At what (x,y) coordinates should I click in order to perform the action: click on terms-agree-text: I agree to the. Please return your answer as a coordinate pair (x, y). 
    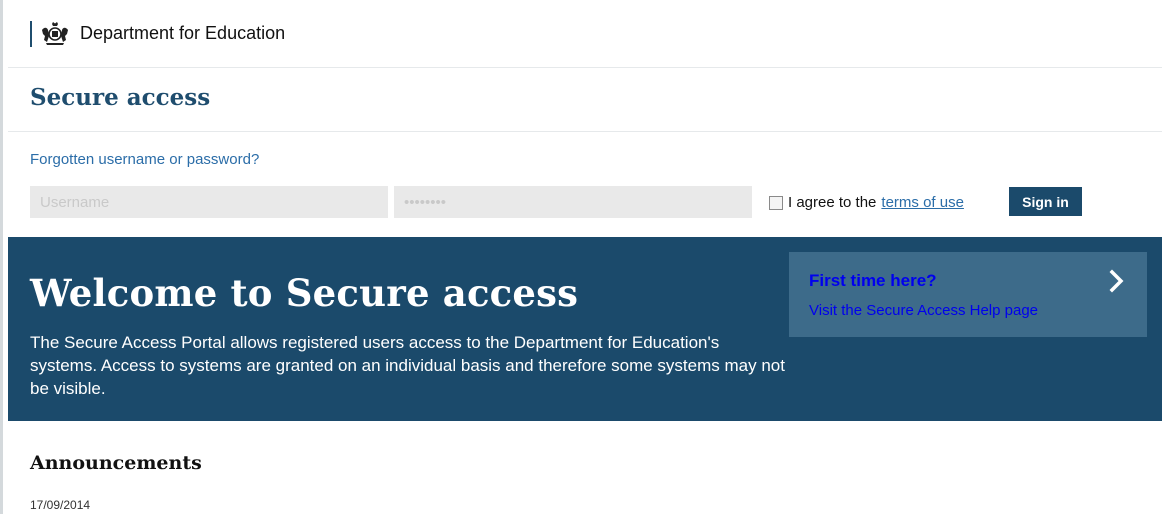
    Looking at the image, I should click on (832, 202).